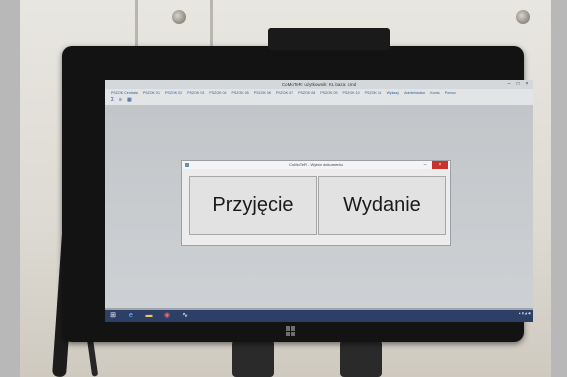  I want to click on windows-logo-icon, so click(291, 331).